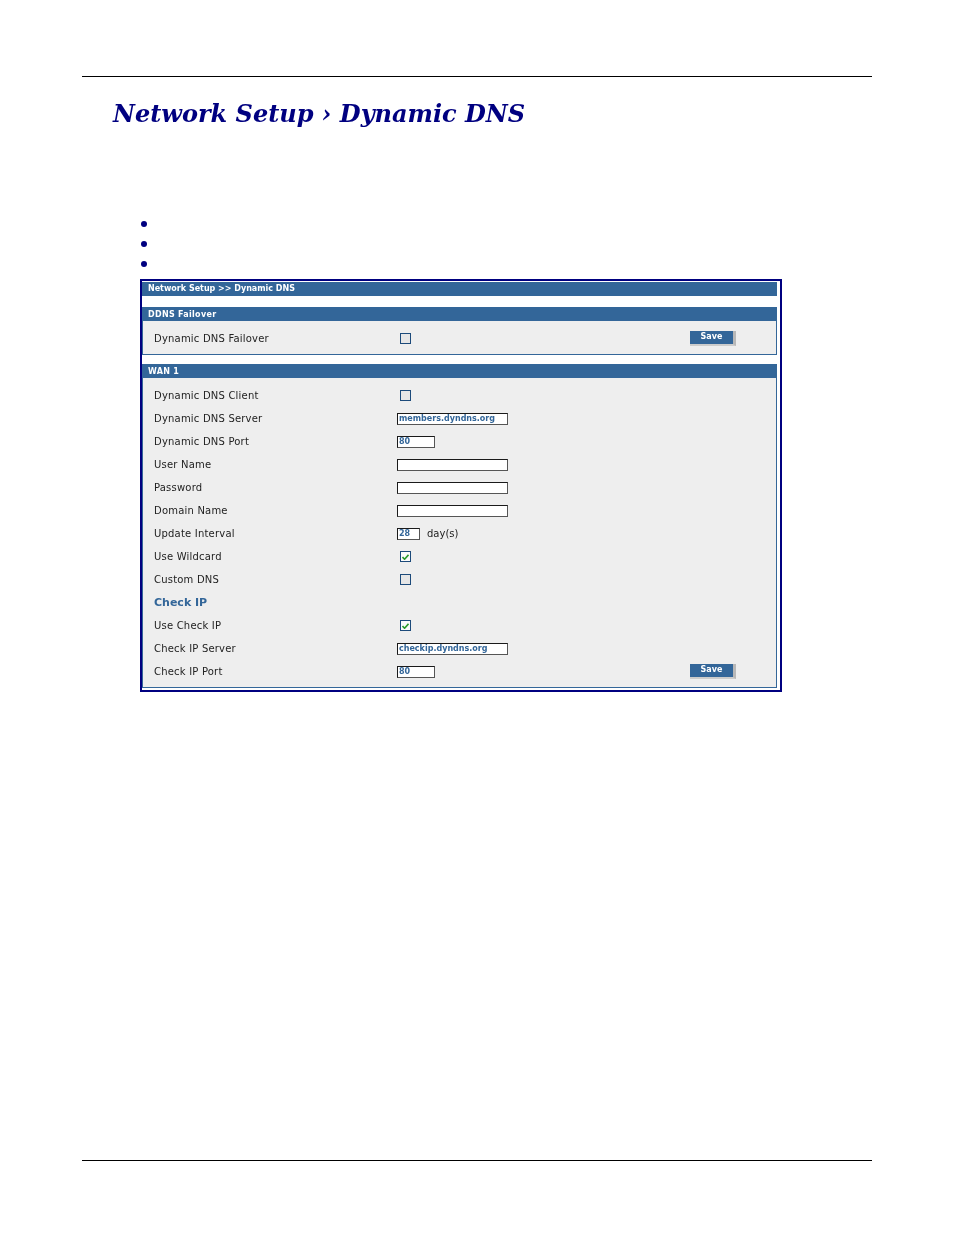 This screenshot has height=1235, width=954. What do you see at coordinates (319, 114) in the screenshot?
I see `page-title: Network Setup › Dynamic DNS` at bounding box center [319, 114].